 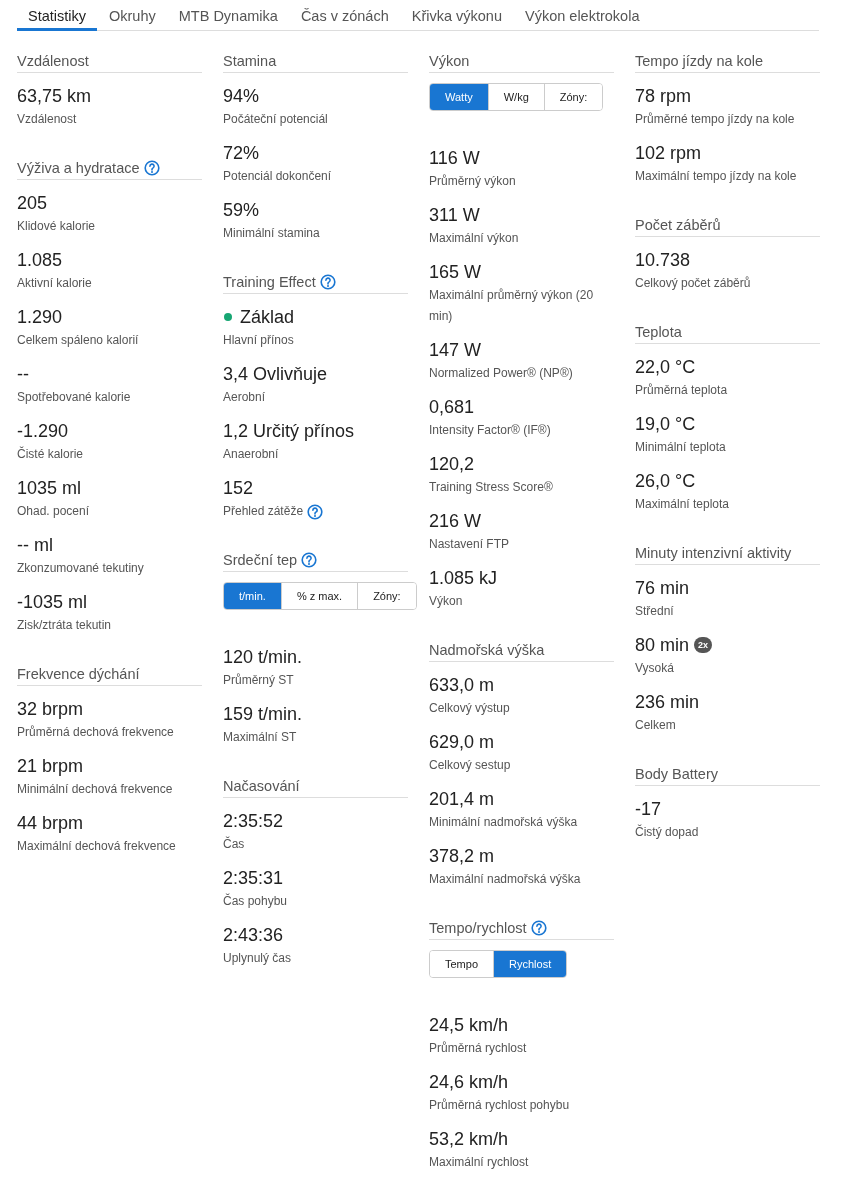 What do you see at coordinates (275, 119) in the screenshot?
I see `stat-label: Počáteční potenciál` at bounding box center [275, 119].